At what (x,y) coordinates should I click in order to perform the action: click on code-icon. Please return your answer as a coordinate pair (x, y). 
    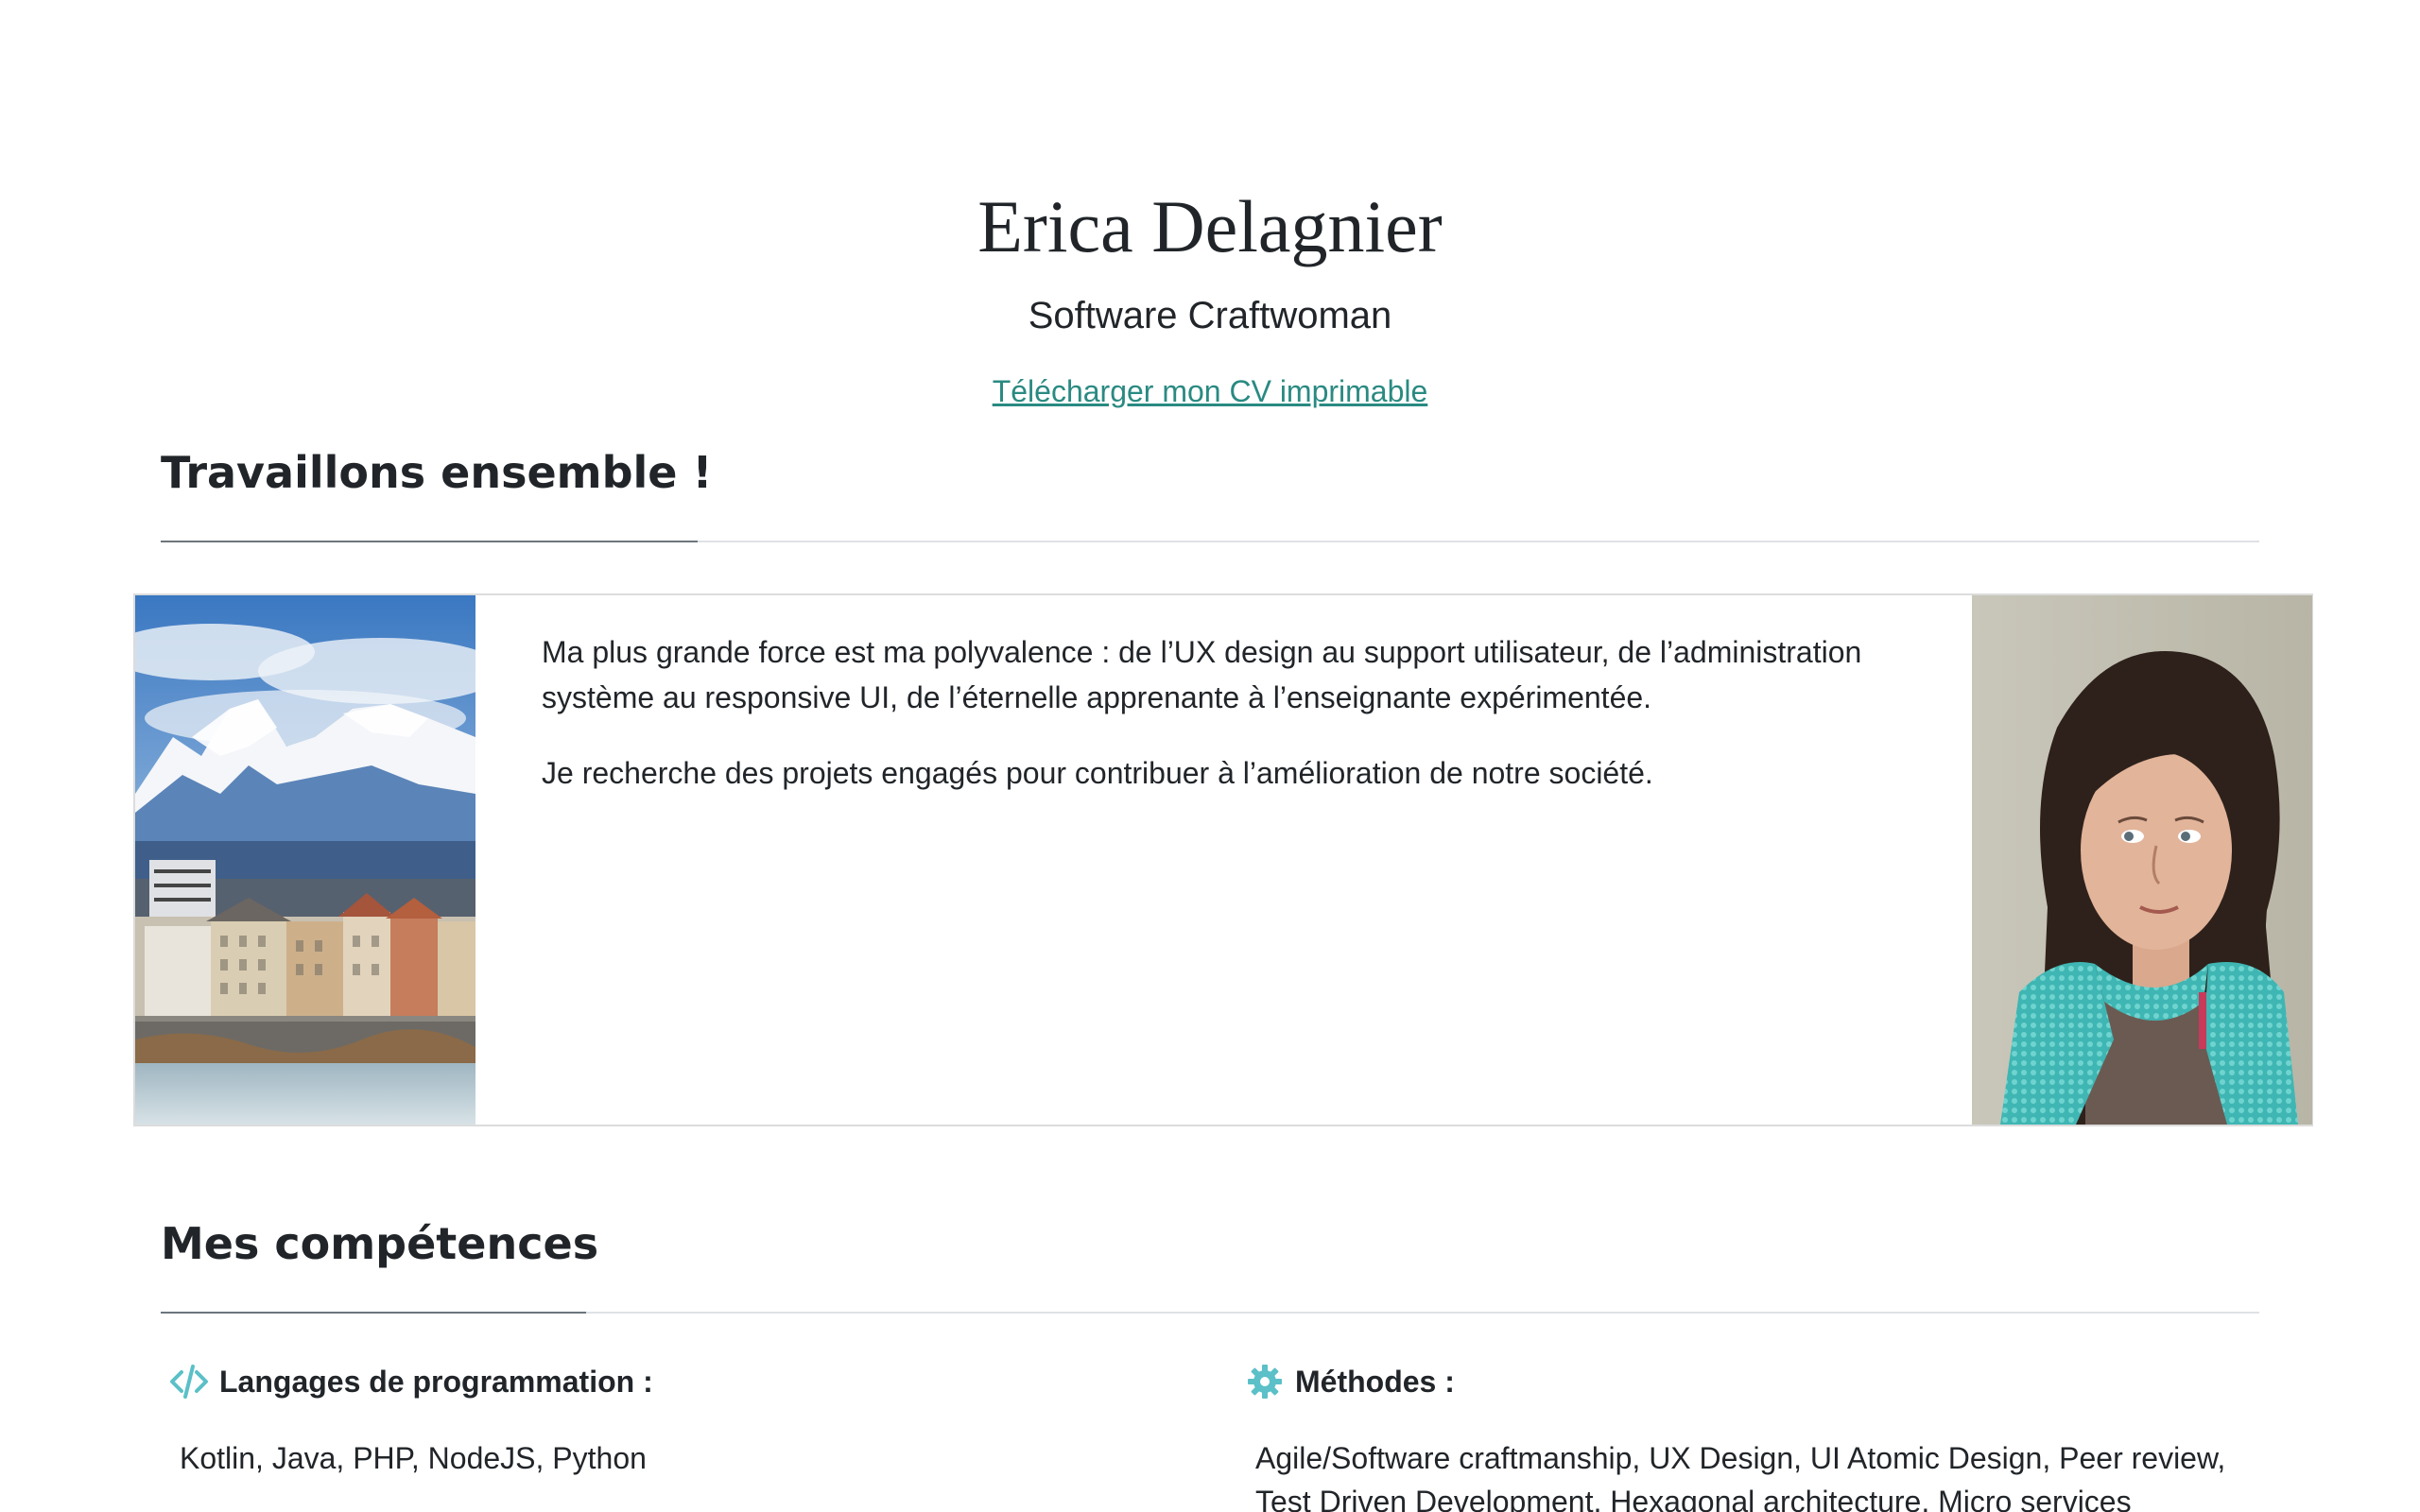
    Looking at the image, I should click on (189, 1382).